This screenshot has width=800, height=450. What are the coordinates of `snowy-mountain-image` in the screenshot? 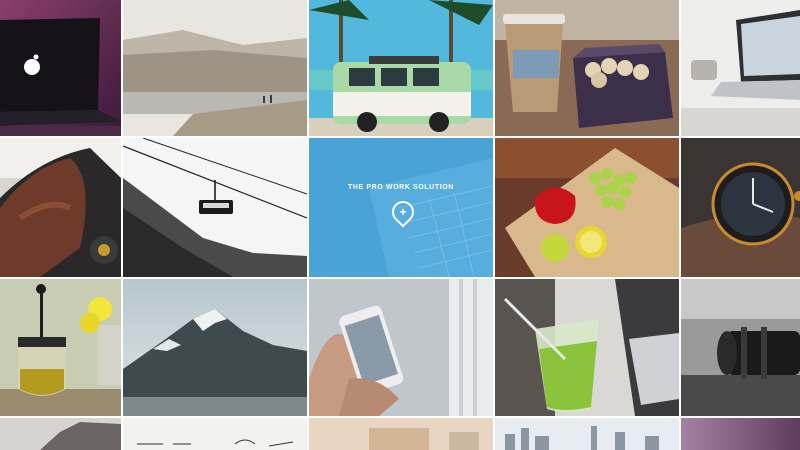 It's located at (215, 347).